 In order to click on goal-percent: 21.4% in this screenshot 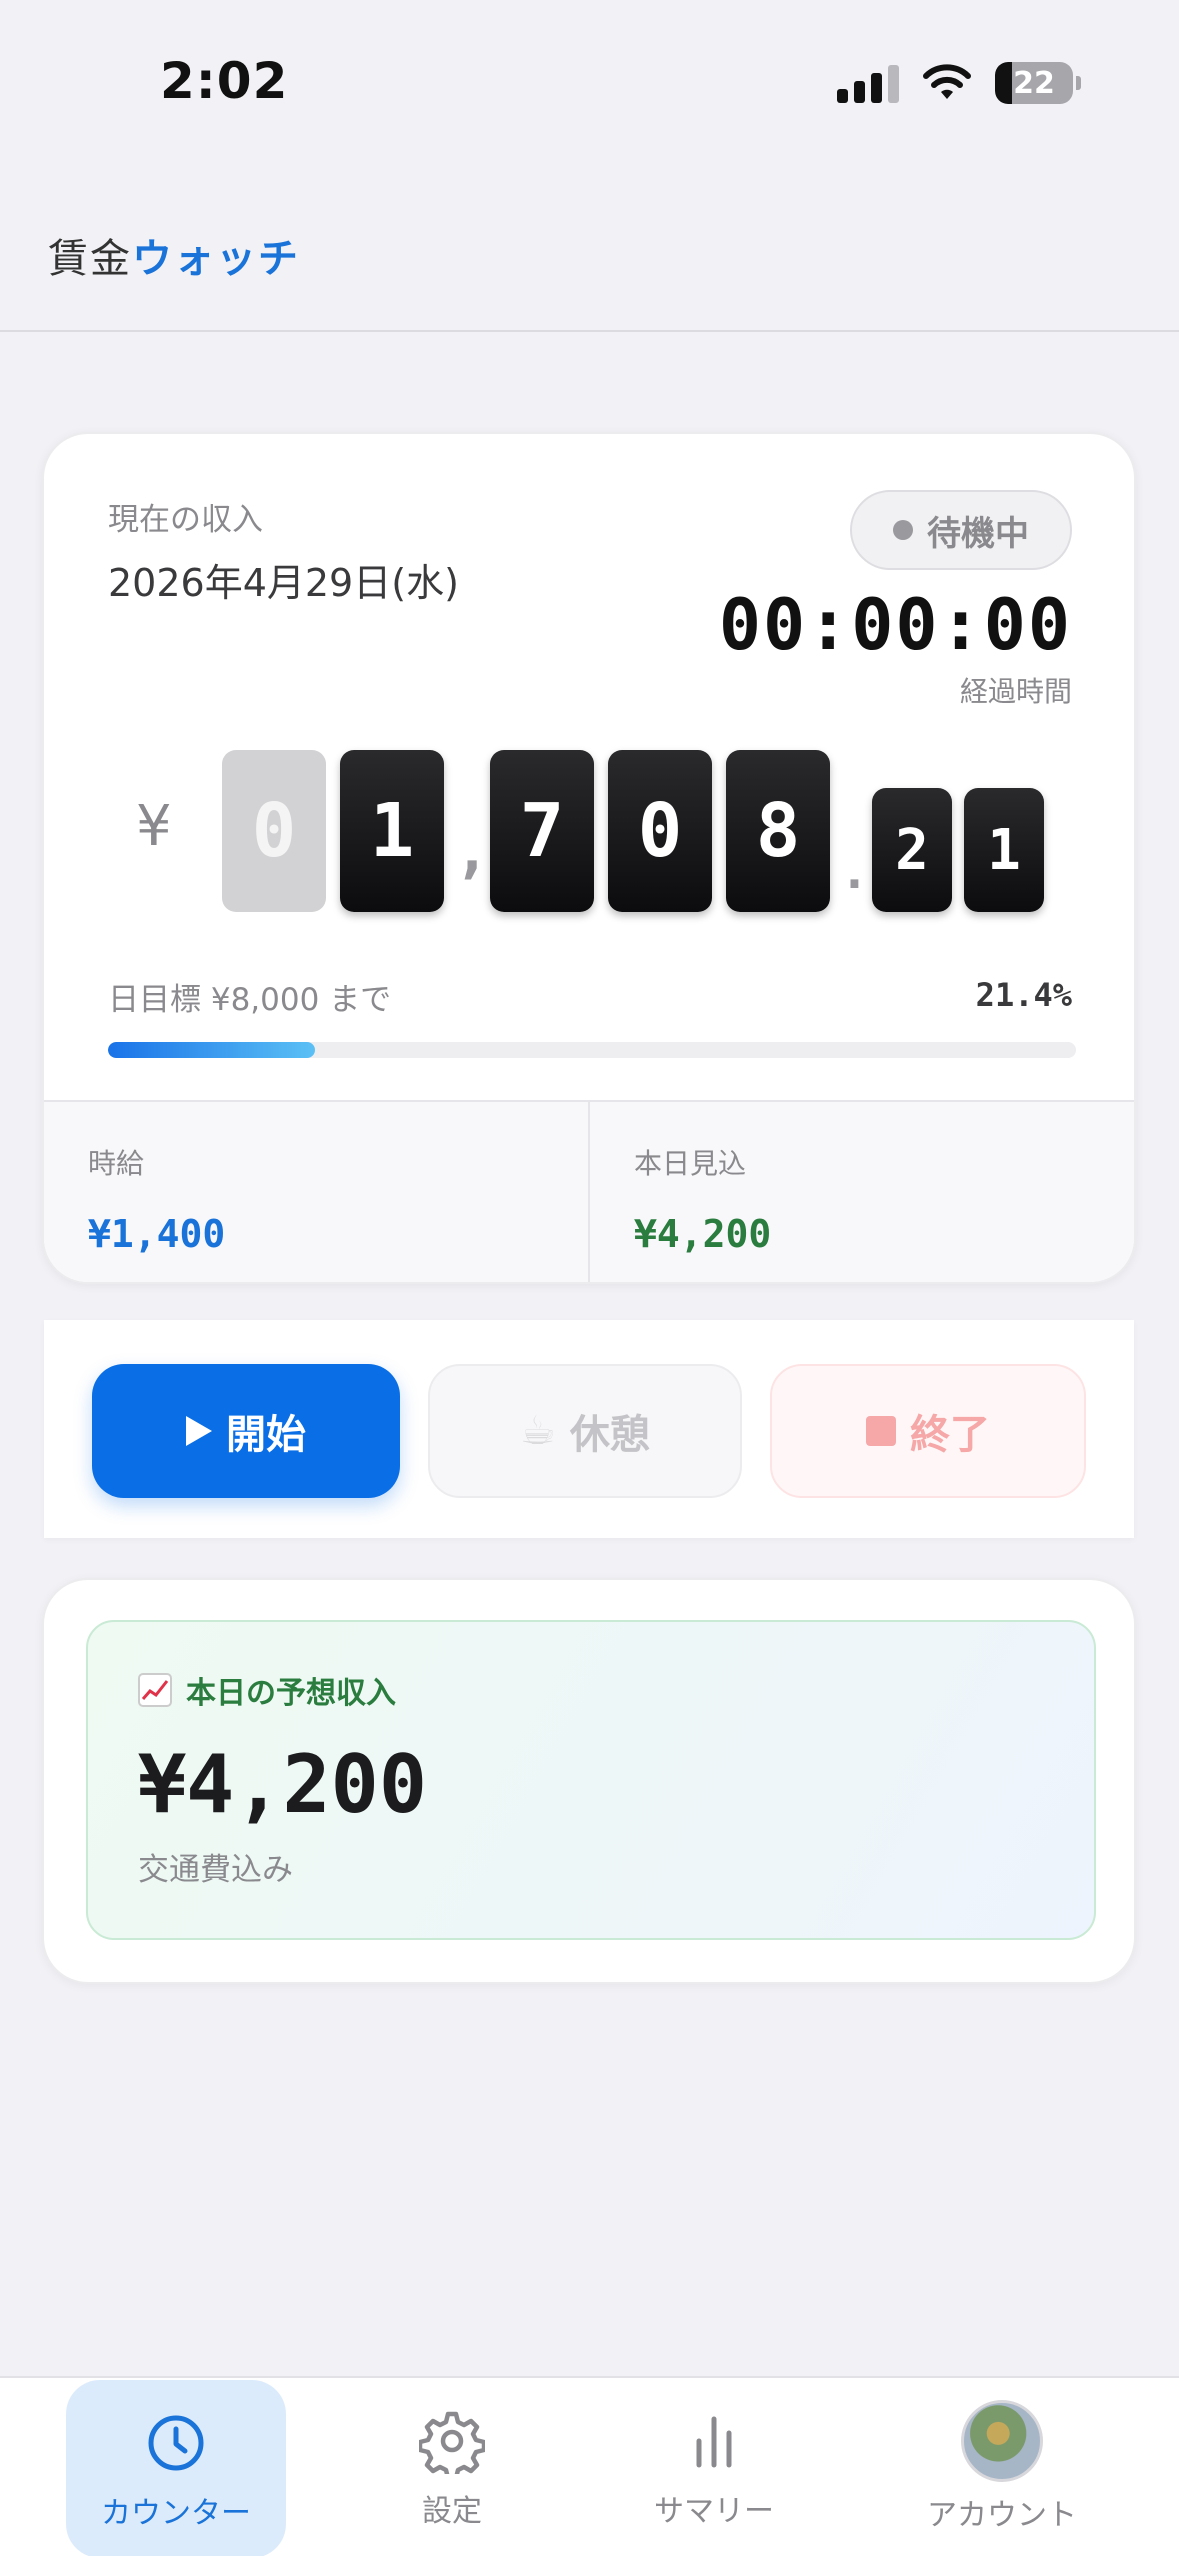, I will do `click(1023, 995)`.